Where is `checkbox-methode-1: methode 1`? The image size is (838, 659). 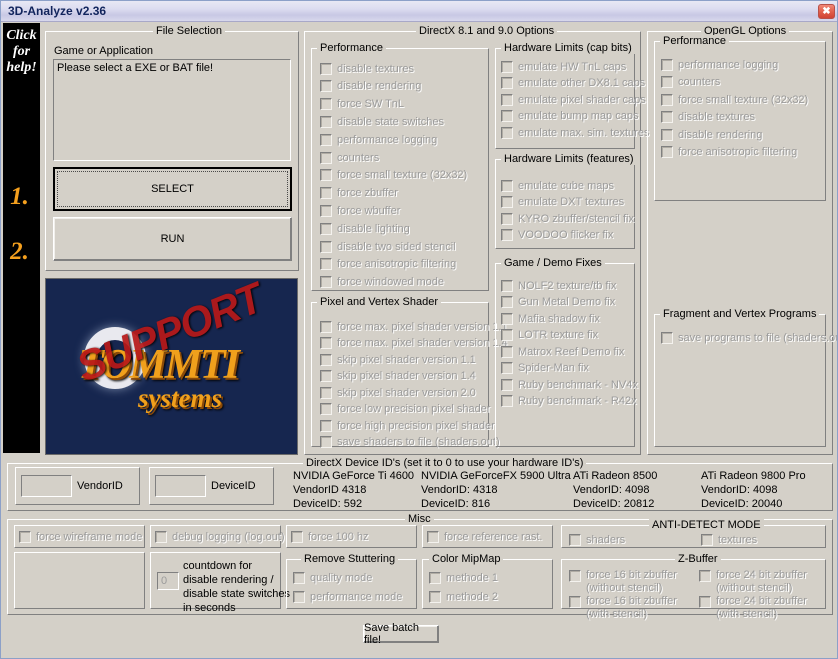
checkbox-methode-1: methode 1 is located at coordinates (463, 577).